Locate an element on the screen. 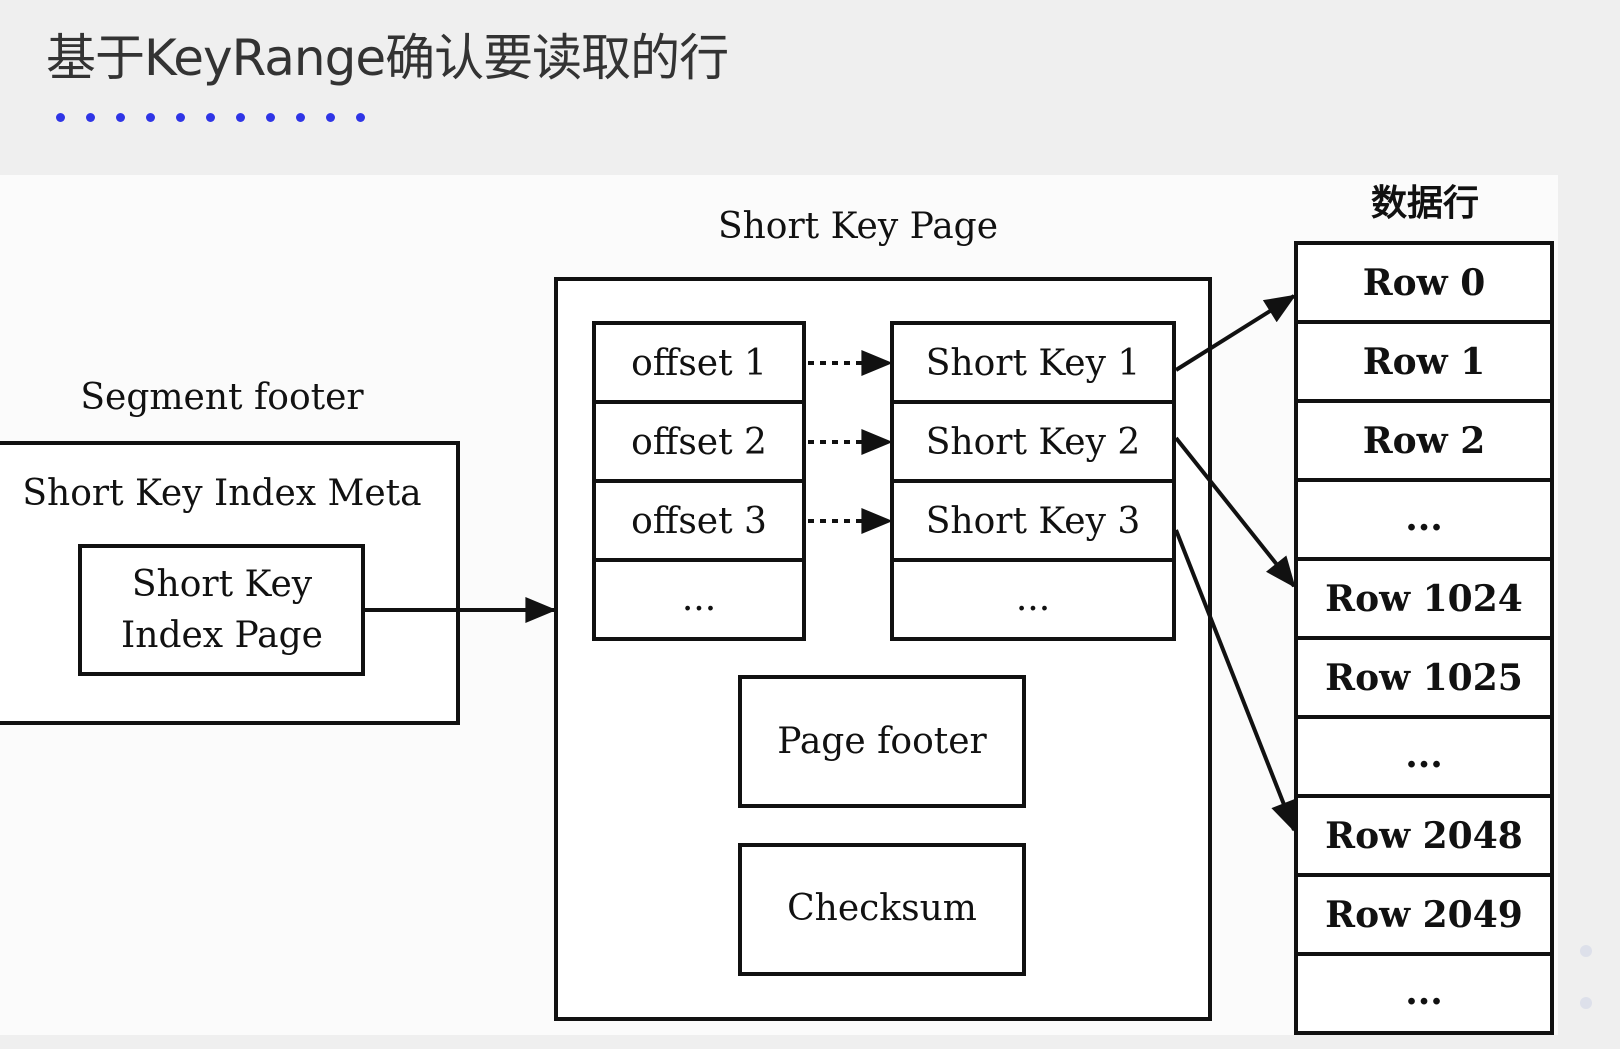 The image size is (1620, 1049). offset-cell: offset 3 is located at coordinates (699, 521).